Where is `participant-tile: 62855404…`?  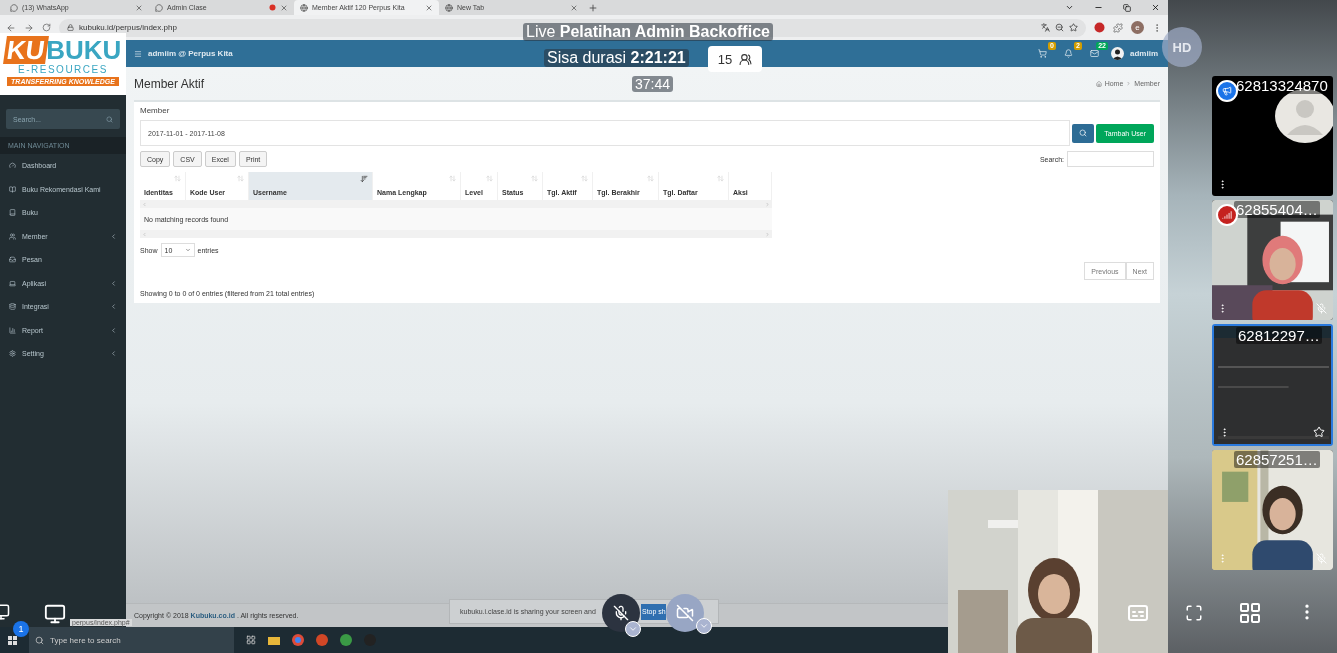
participant-tile: 62855404… is located at coordinates (1272, 260).